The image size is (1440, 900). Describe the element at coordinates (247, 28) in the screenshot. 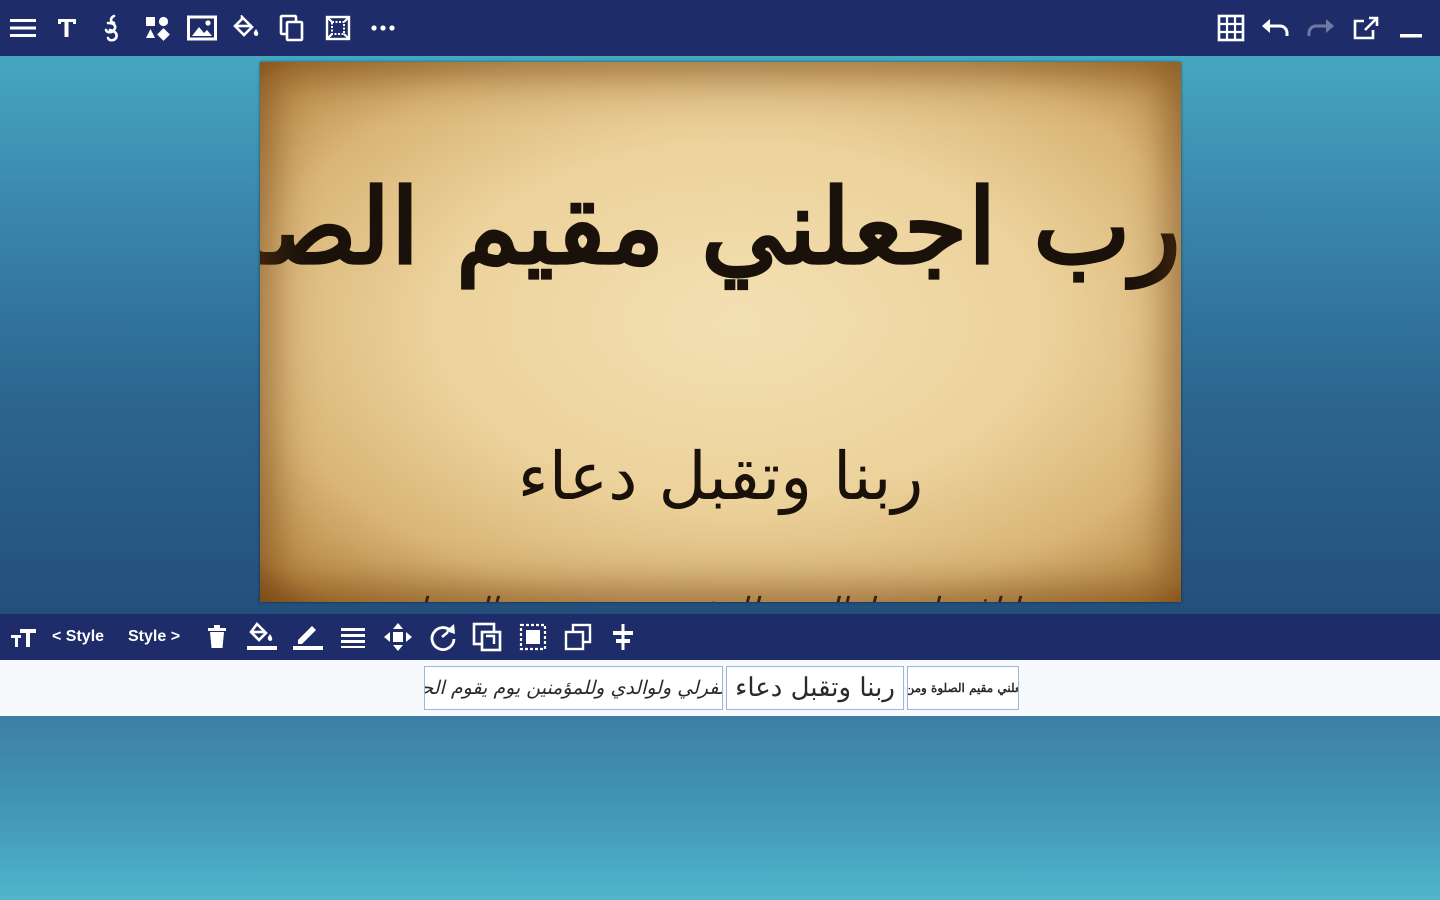

I see `fill-bucket-icon` at that location.